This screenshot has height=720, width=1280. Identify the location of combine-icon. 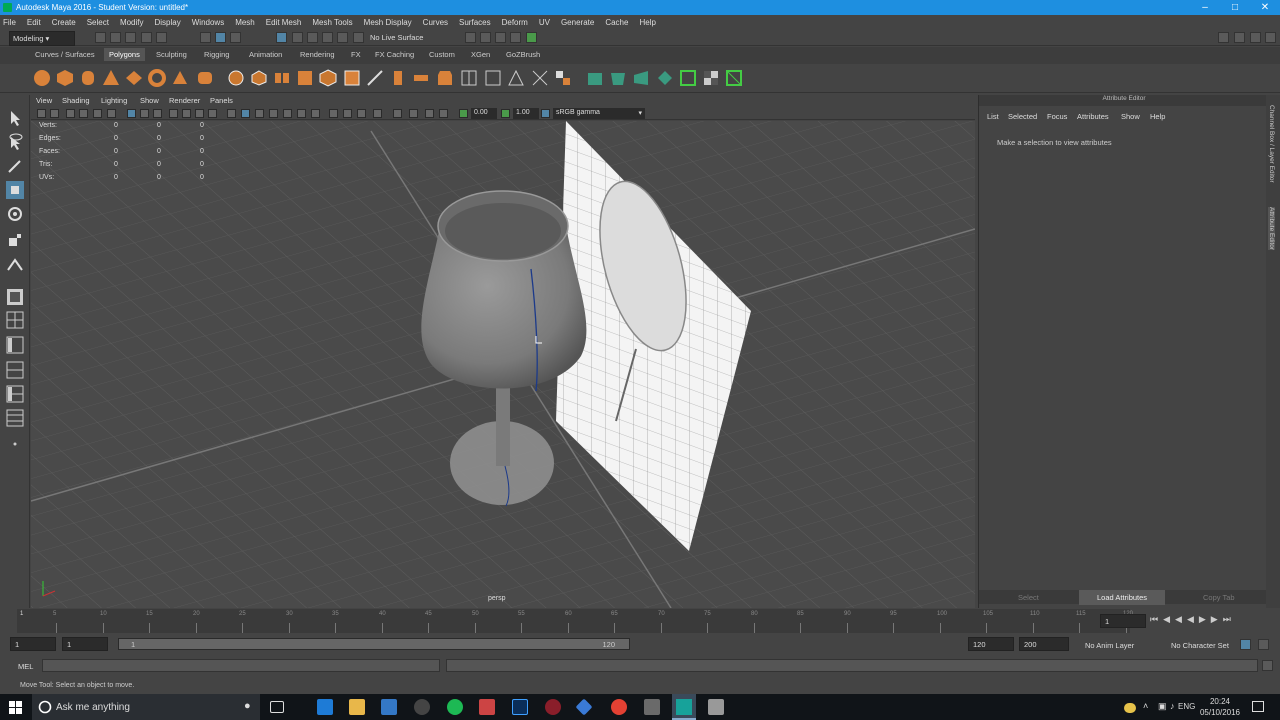
(236, 78).